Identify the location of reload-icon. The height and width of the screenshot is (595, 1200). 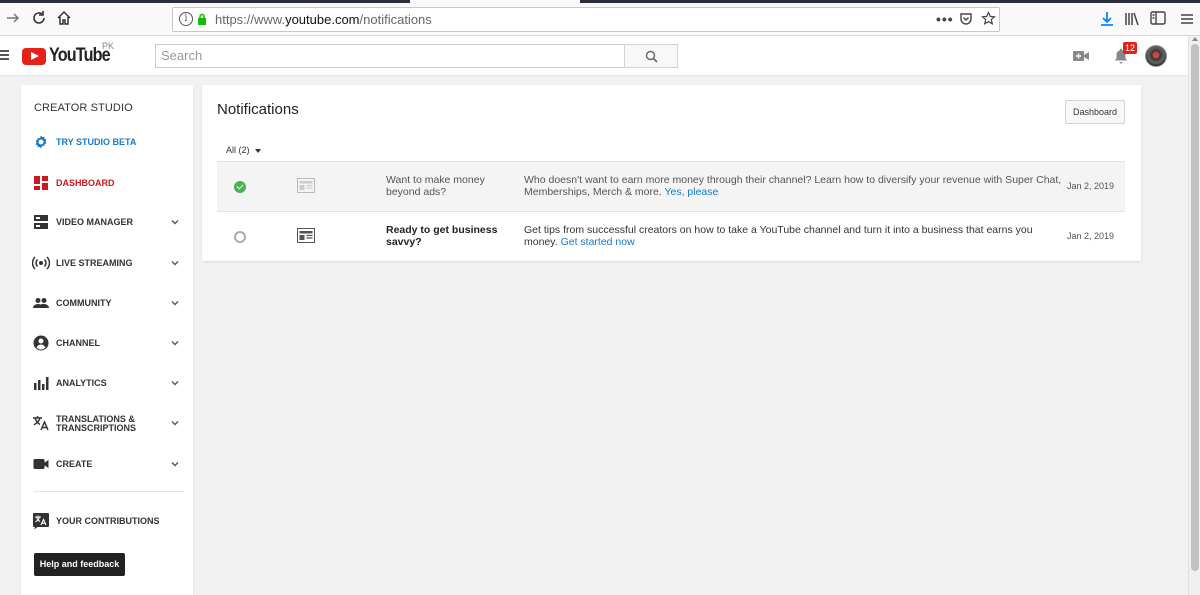
(39, 17).